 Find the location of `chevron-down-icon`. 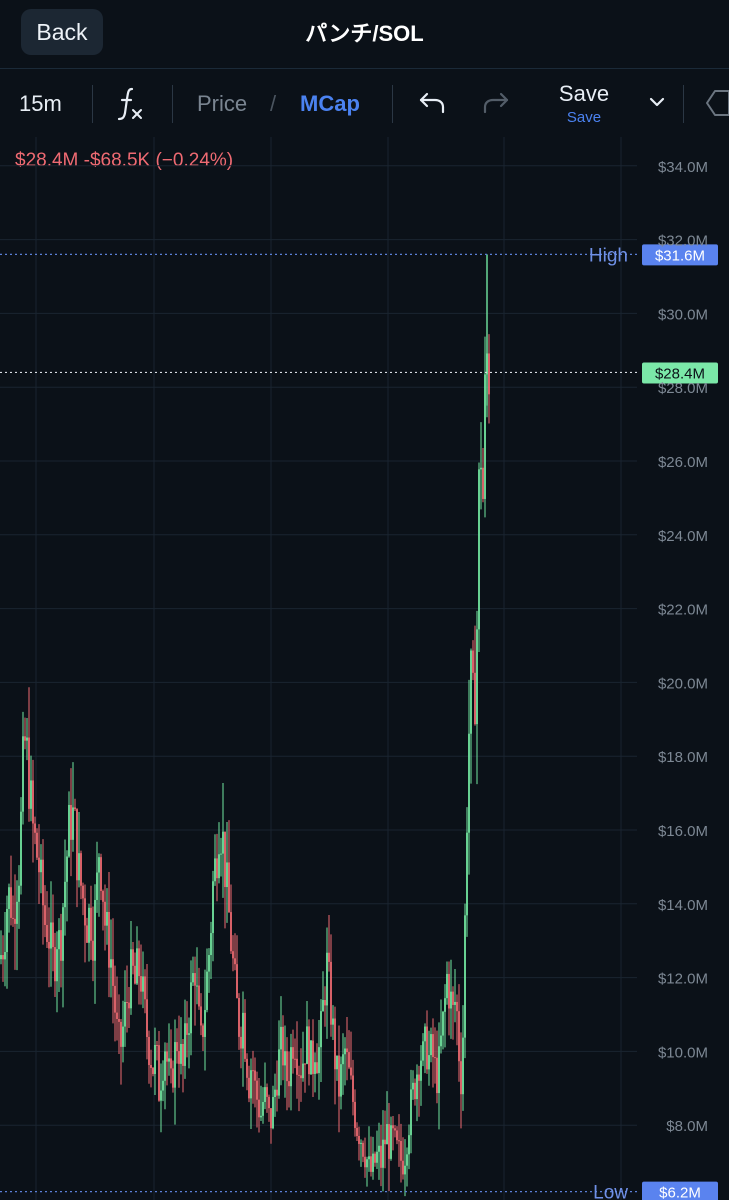

chevron-down-icon is located at coordinates (657, 102).